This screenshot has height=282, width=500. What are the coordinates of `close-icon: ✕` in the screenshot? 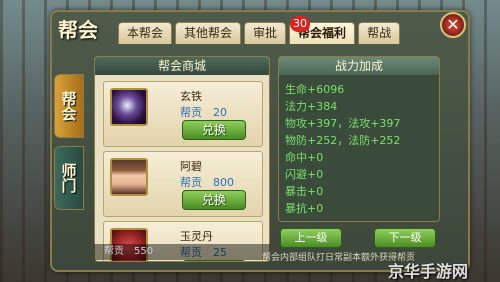 It's located at (453, 24).